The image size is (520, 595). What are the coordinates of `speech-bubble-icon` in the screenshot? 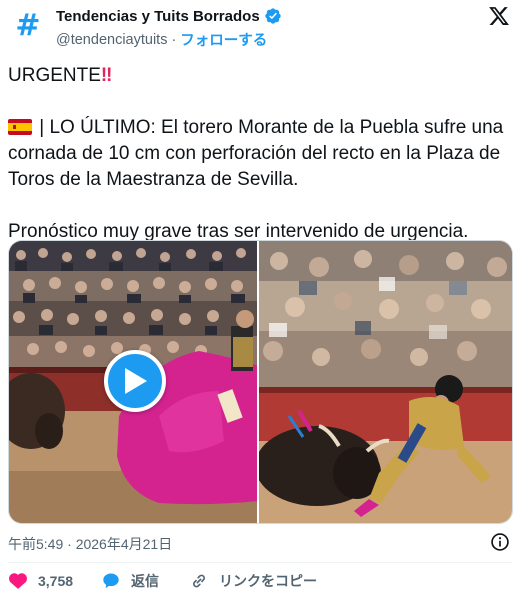 It's located at (111, 581).